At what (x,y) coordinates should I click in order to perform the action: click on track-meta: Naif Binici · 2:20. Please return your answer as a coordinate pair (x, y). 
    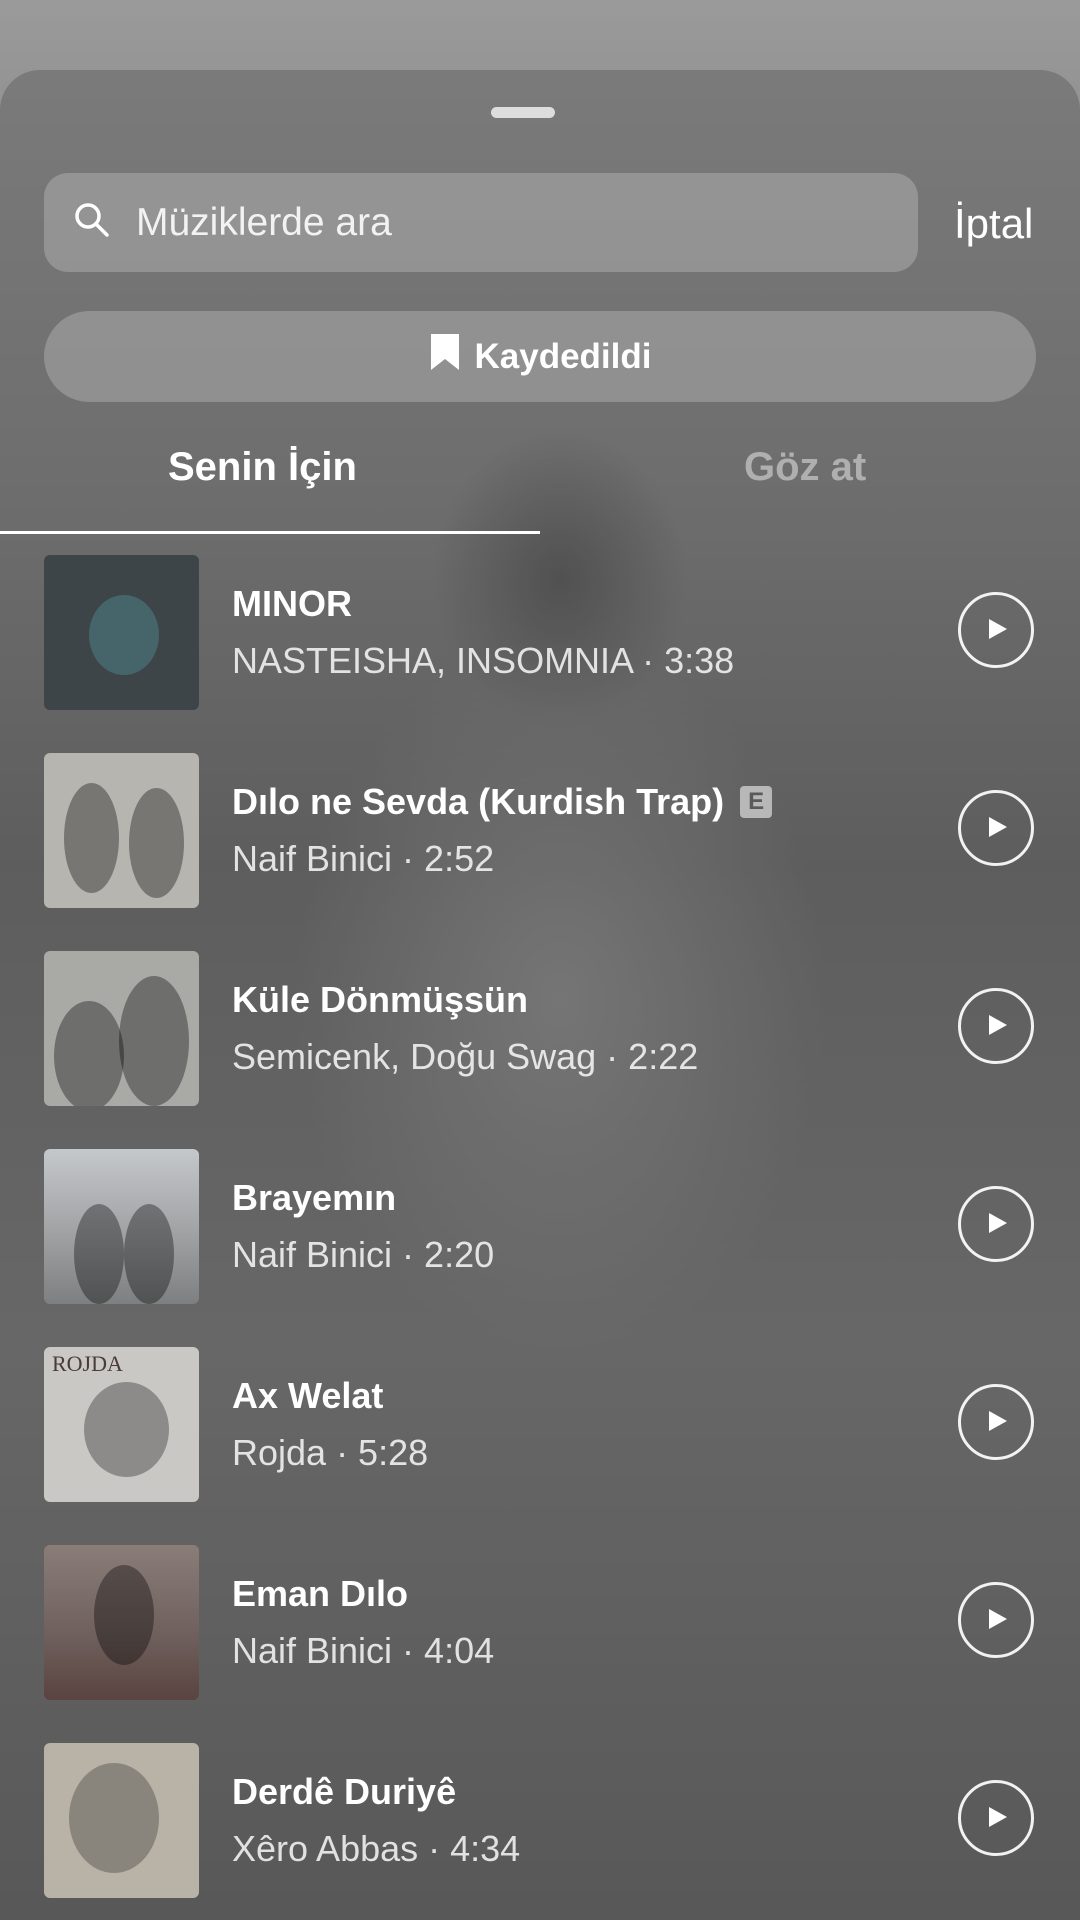
    Looking at the image, I should click on (363, 1254).